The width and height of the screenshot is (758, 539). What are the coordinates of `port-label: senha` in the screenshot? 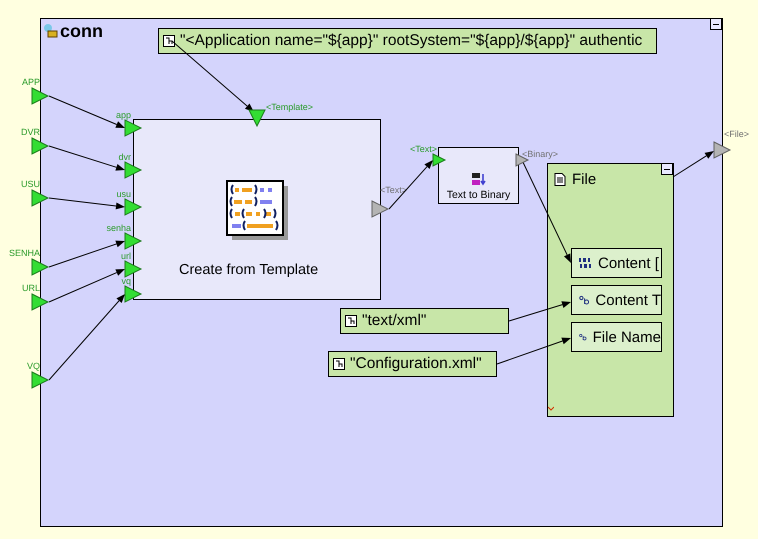 It's located at (118, 228).